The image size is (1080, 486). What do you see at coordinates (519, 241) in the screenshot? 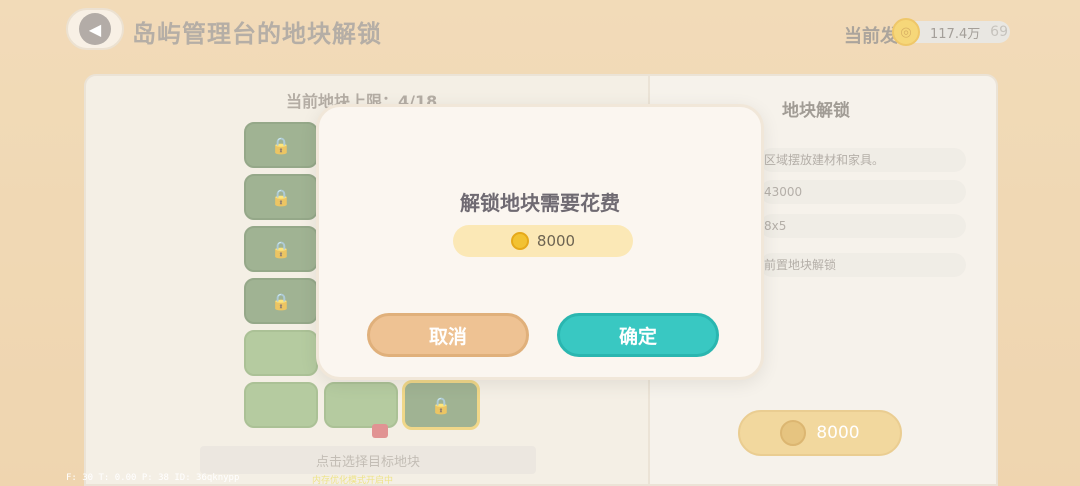
I see `coin-icon` at bounding box center [519, 241].